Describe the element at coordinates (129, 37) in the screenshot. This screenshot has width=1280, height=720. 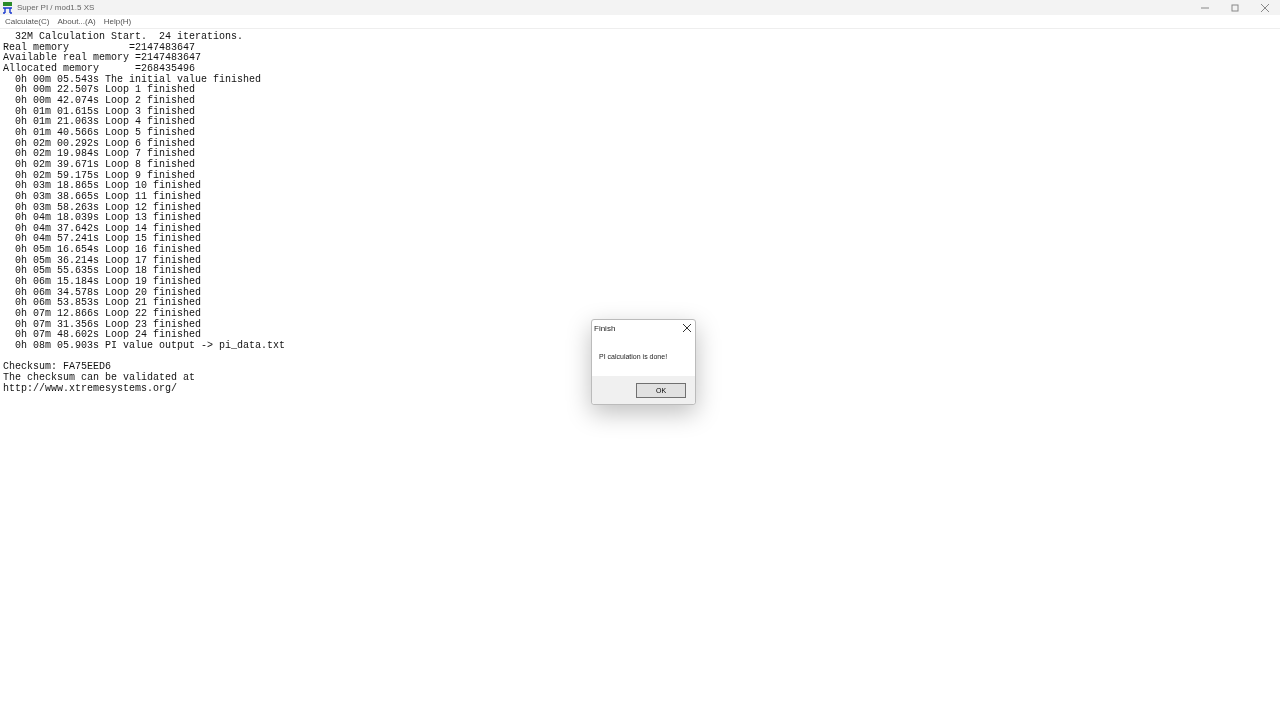
I see `log-line: 32M Calculation Start. 24 iterations.` at that location.